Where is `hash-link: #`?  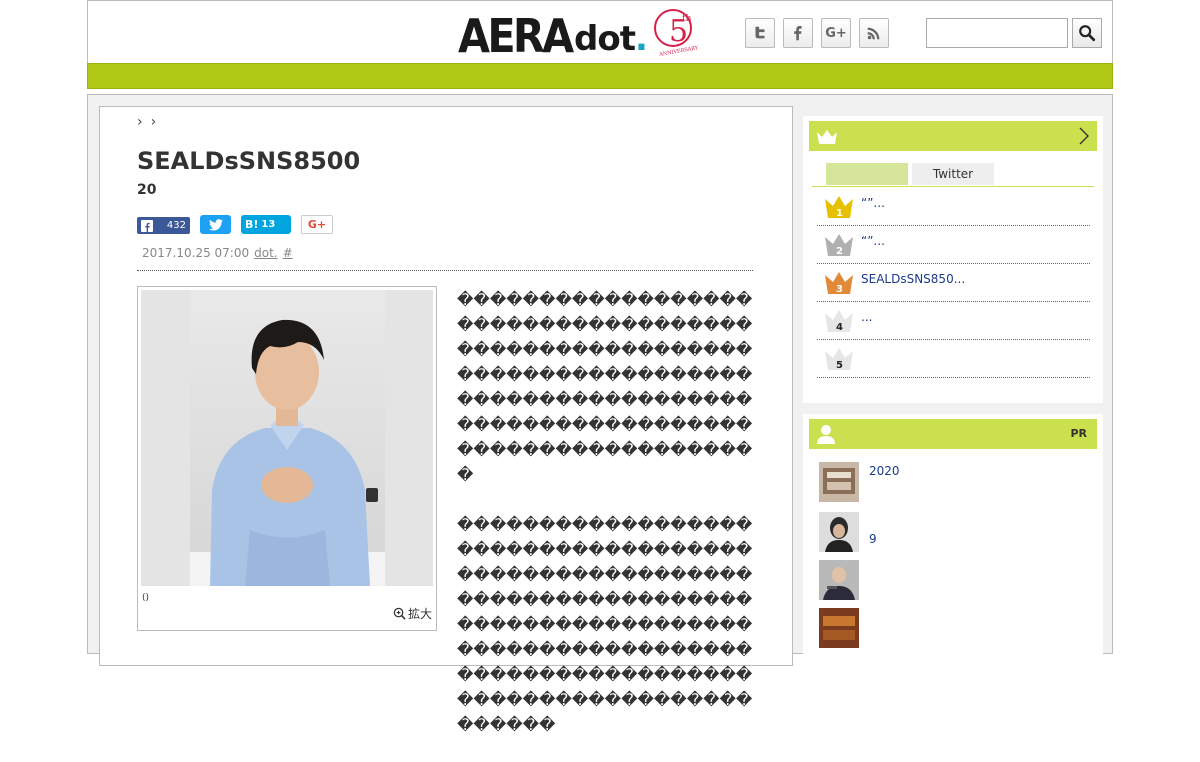 hash-link: # is located at coordinates (288, 253).